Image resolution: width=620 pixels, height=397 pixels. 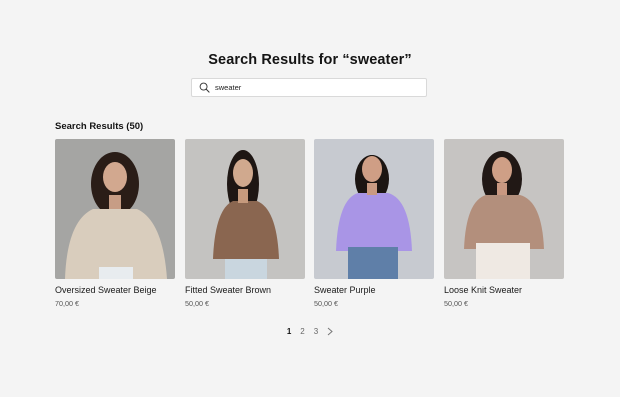 What do you see at coordinates (302, 332) in the screenshot?
I see `page-link-2: 2` at bounding box center [302, 332].